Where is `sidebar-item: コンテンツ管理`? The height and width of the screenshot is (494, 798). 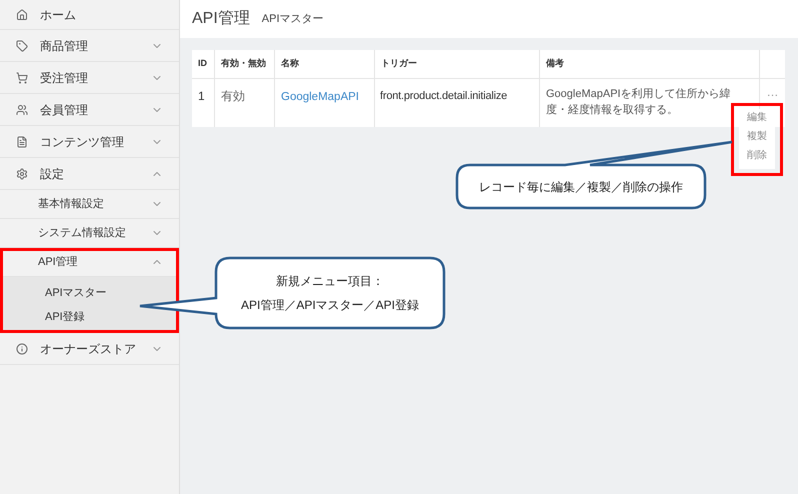
sidebar-item: コンテンツ管理 is located at coordinates (89, 142).